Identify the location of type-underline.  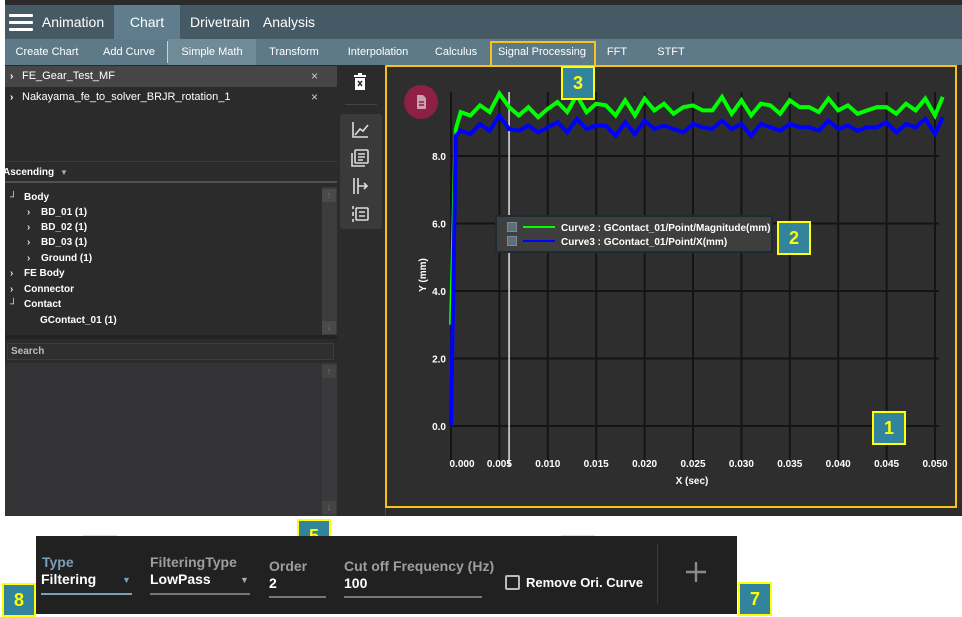
(86, 594).